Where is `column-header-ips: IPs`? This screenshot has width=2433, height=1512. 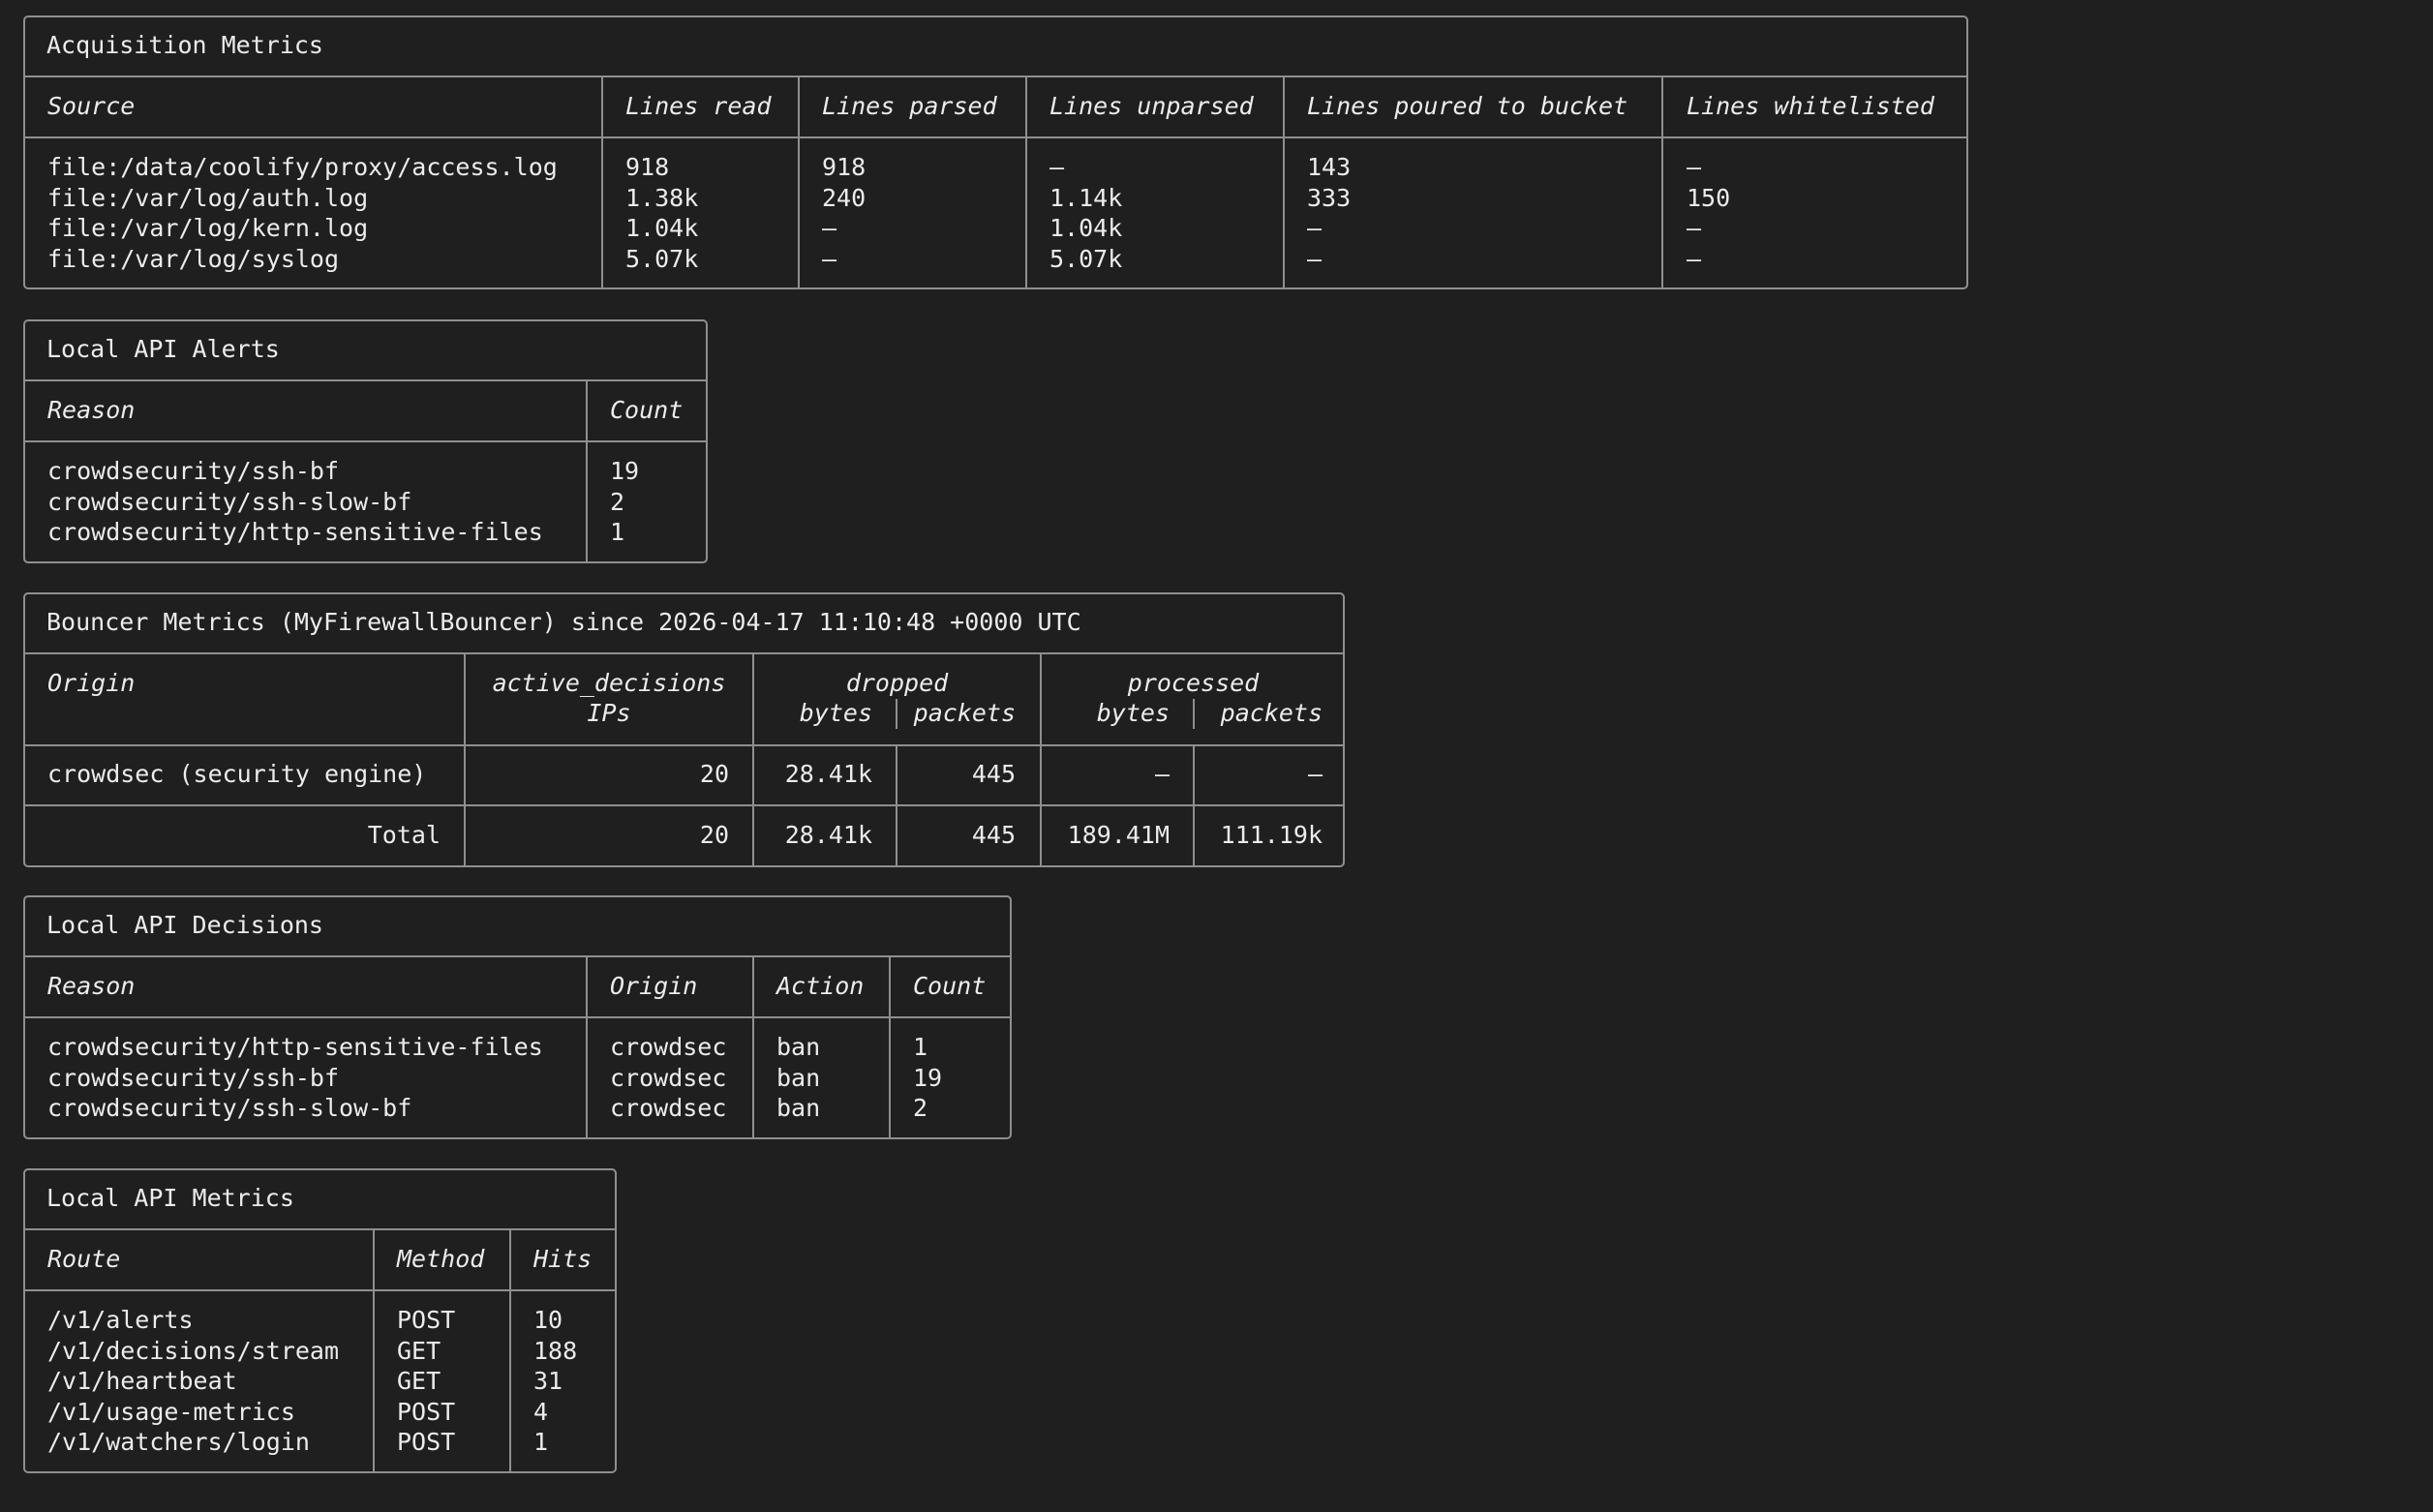 column-header-ips: IPs is located at coordinates (609, 713).